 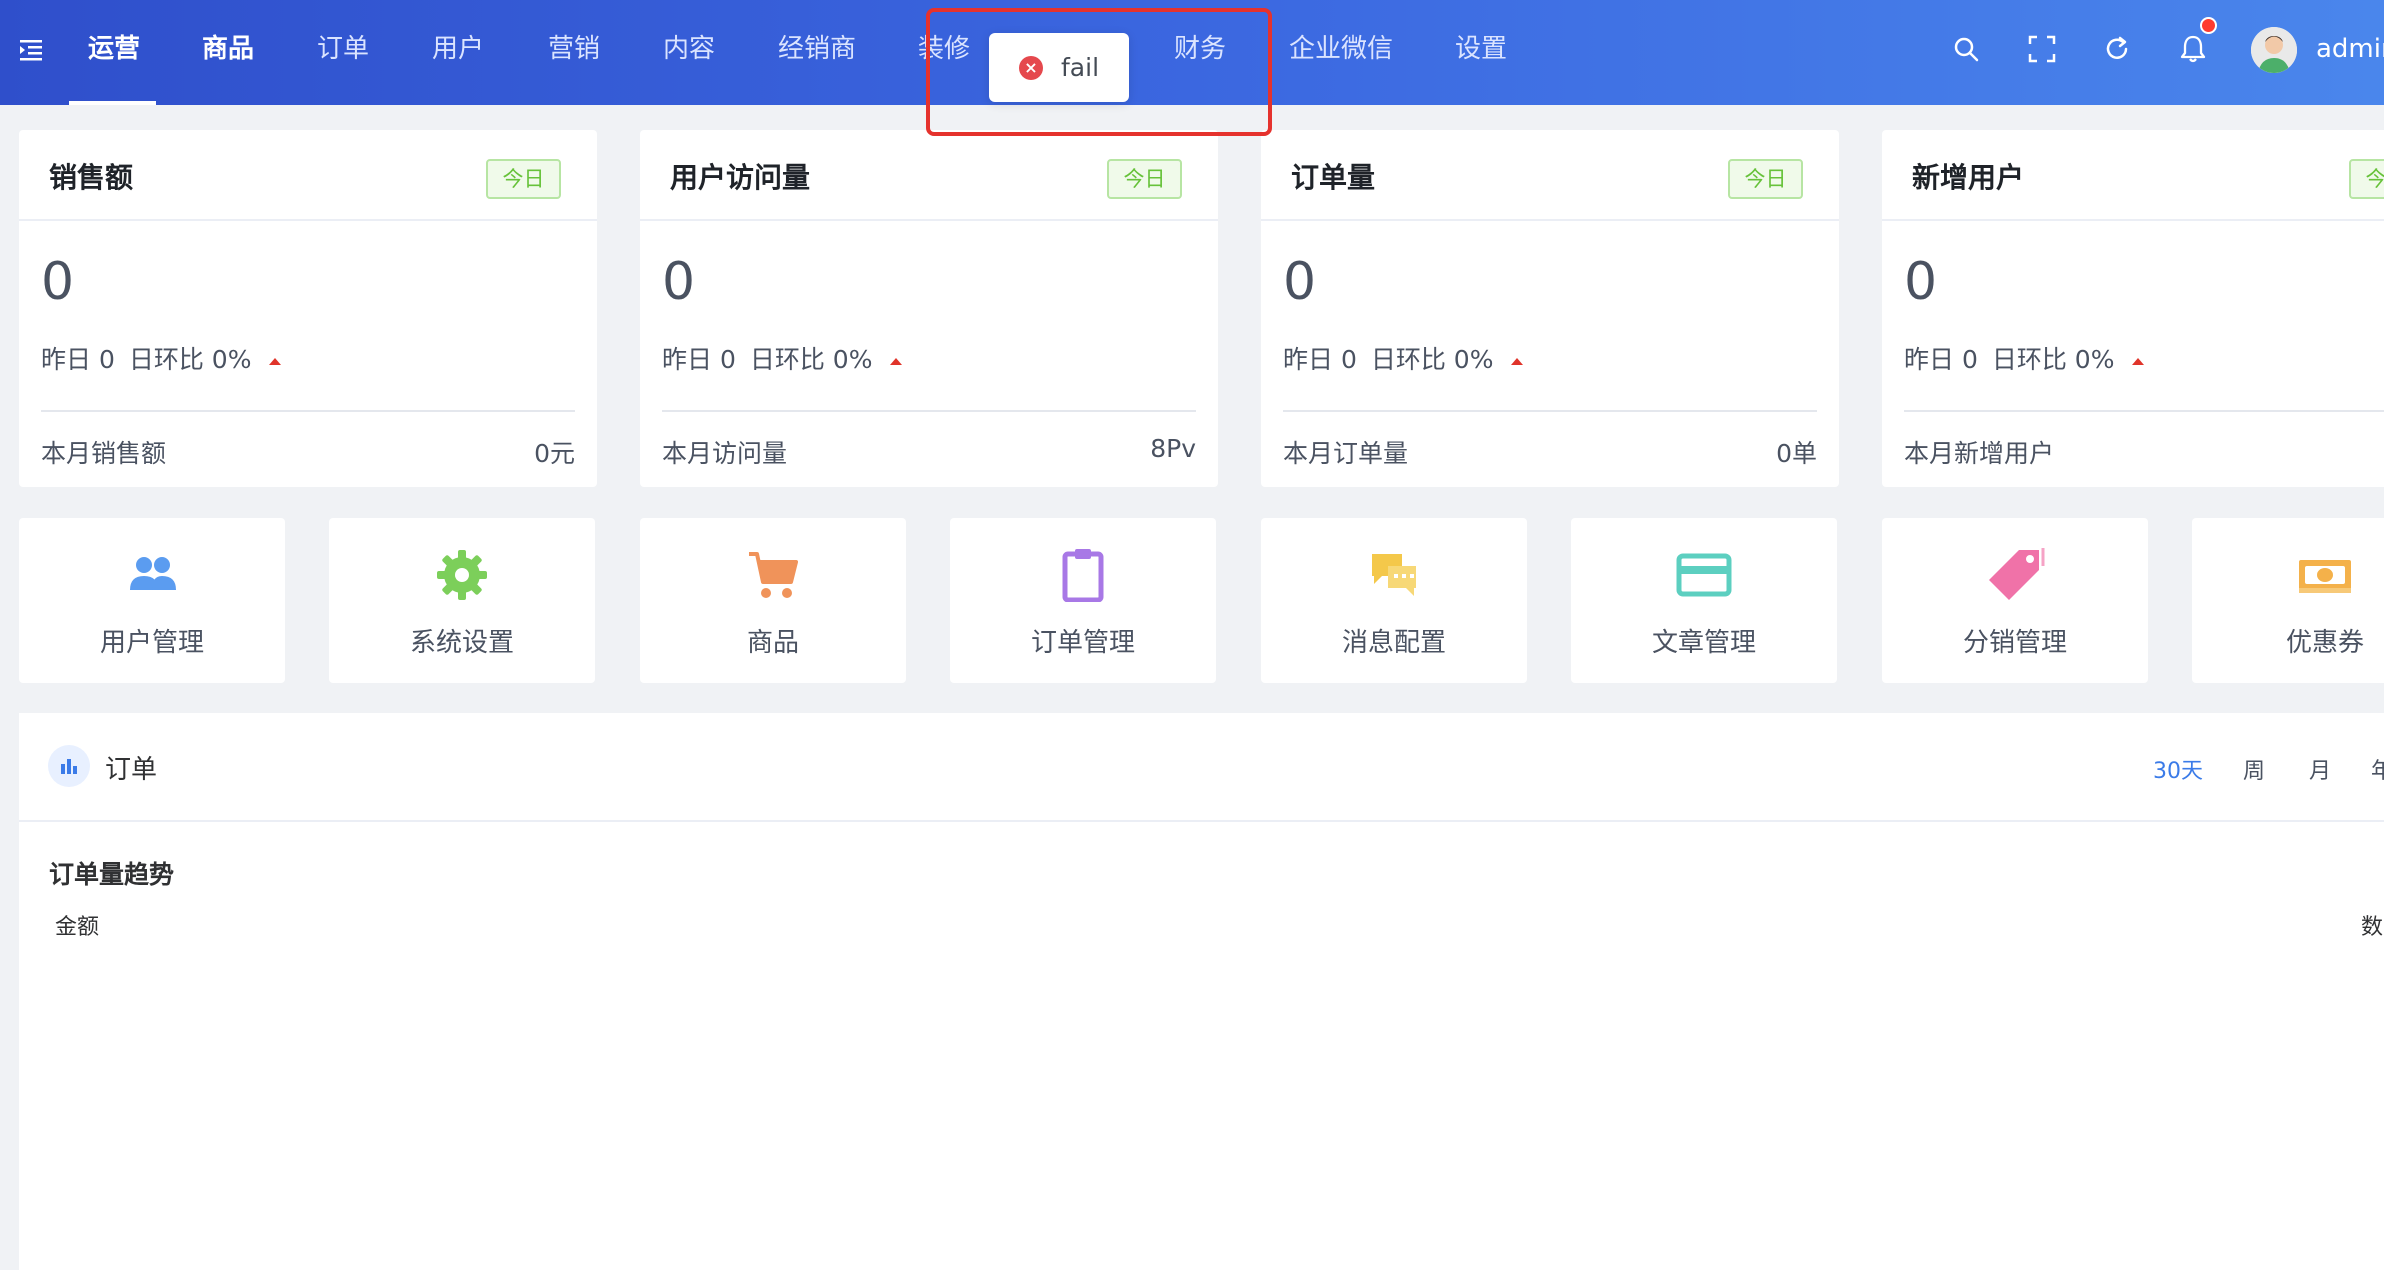 What do you see at coordinates (2117, 49) in the screenshot?
I see `refresh-icon` at bounding box center [2117, 49].